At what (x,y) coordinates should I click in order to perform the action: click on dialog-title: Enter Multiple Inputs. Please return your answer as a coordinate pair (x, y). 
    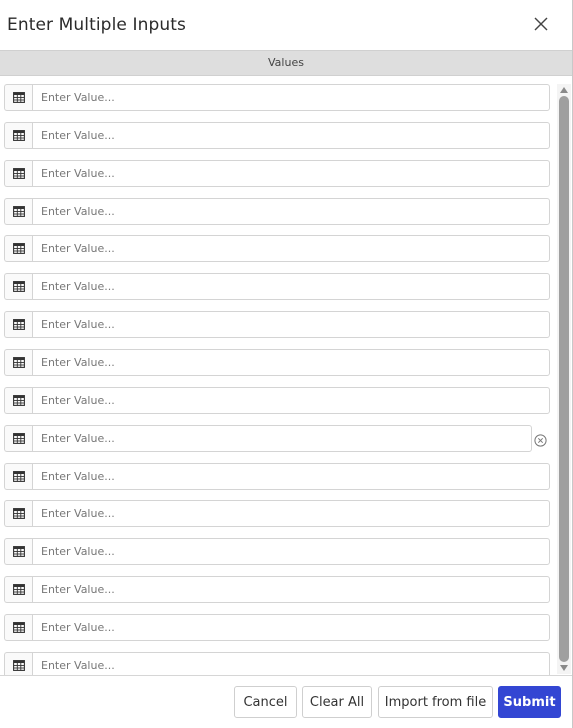
    Looking at the image, I should click on (96, 25).